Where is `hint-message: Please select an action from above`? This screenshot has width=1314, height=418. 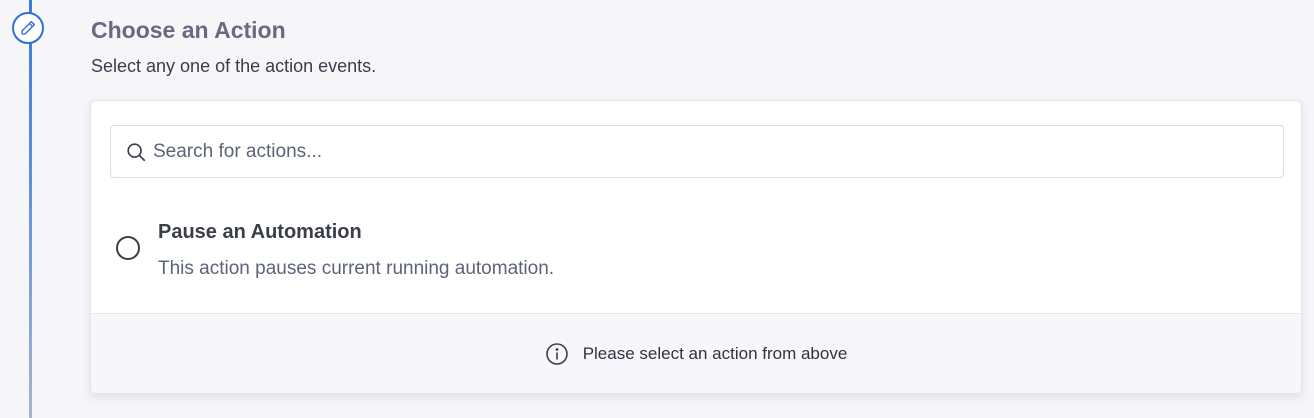
hint-message: Please select an action from above is located at coordinates (715, 353).